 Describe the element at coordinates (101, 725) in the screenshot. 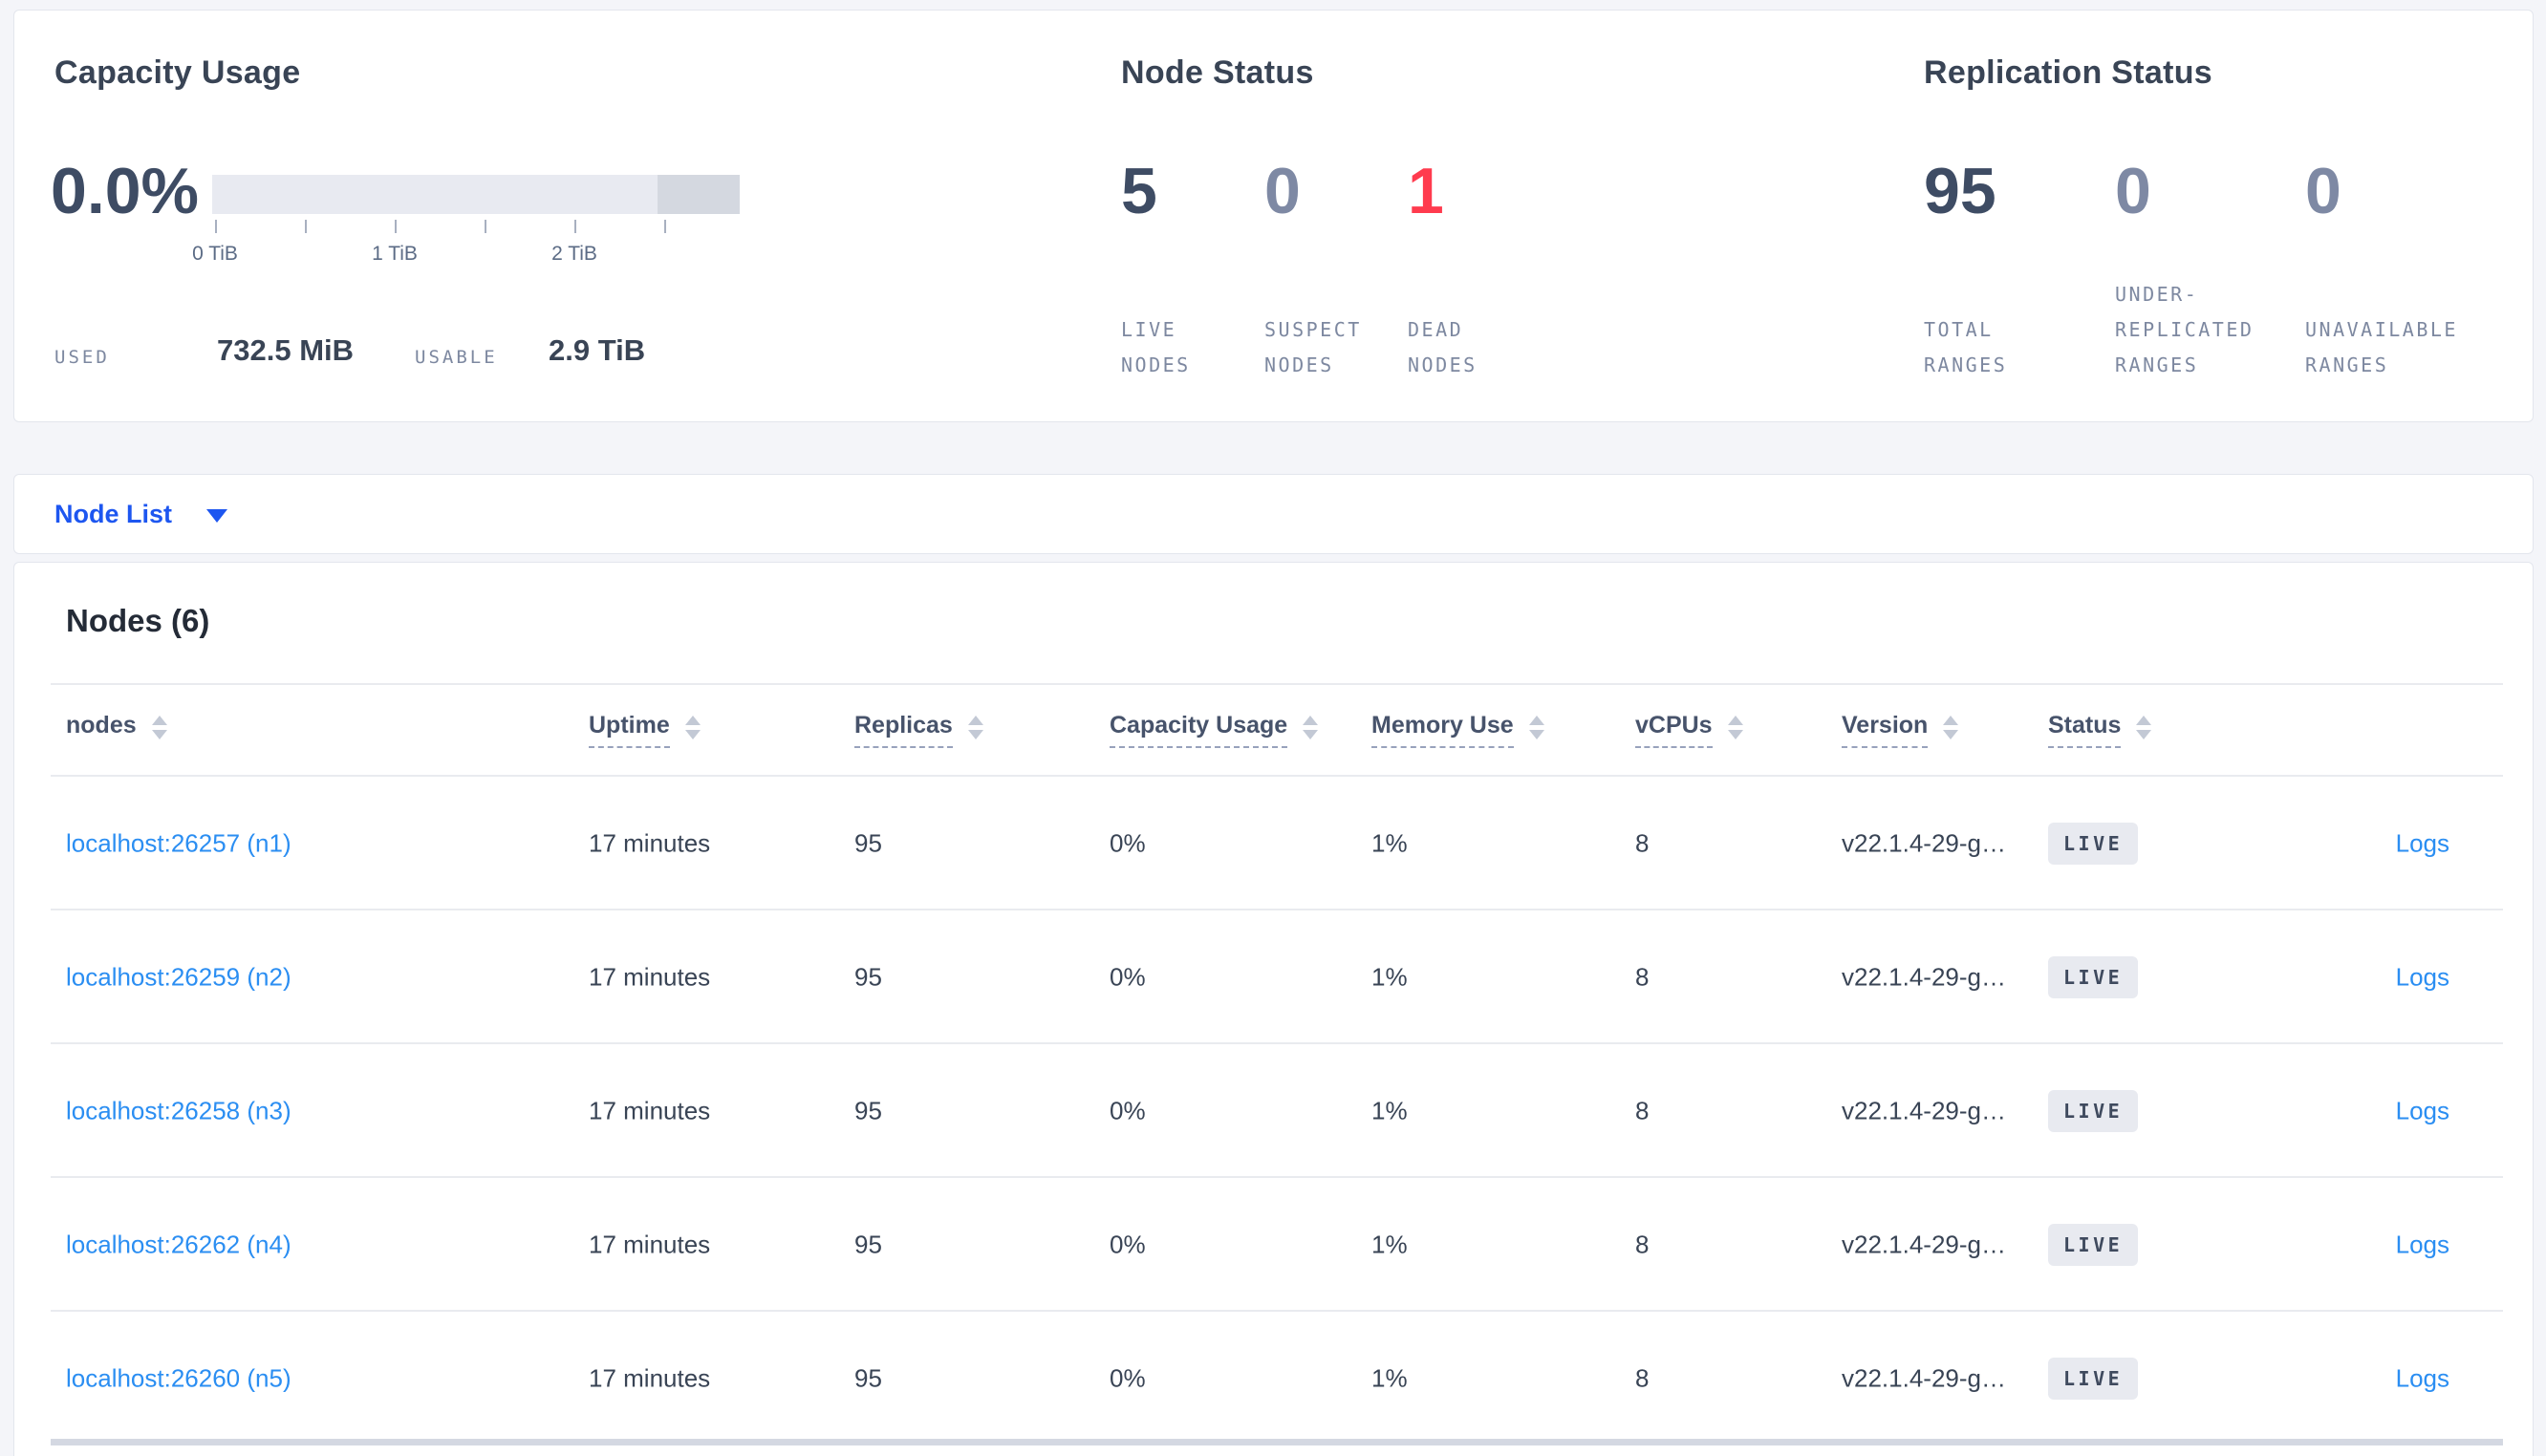

I see `column-header-label: nodes` at that location.